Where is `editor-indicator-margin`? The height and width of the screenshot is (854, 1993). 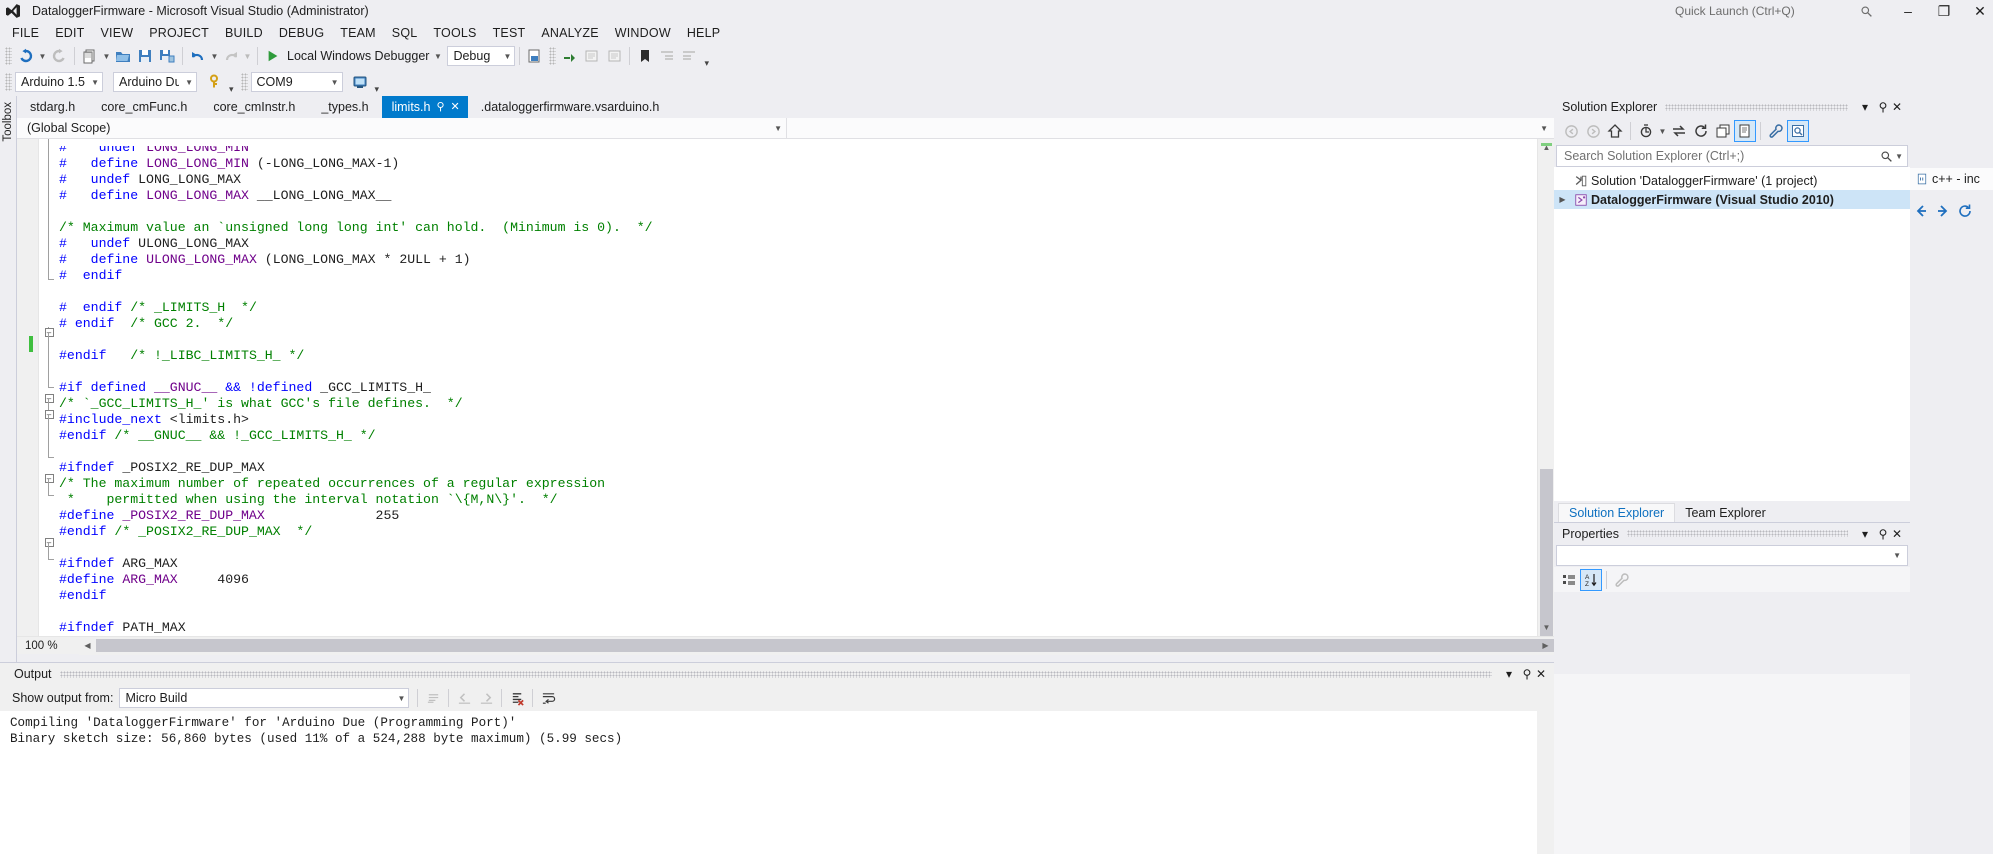 editor-indicator-margin is located at coordinates (28, 387).